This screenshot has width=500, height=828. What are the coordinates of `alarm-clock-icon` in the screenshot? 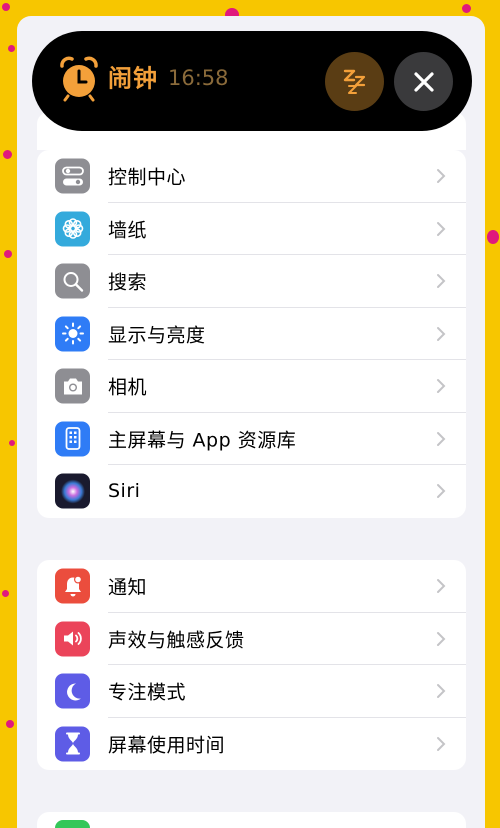 It's located at (79, 79).